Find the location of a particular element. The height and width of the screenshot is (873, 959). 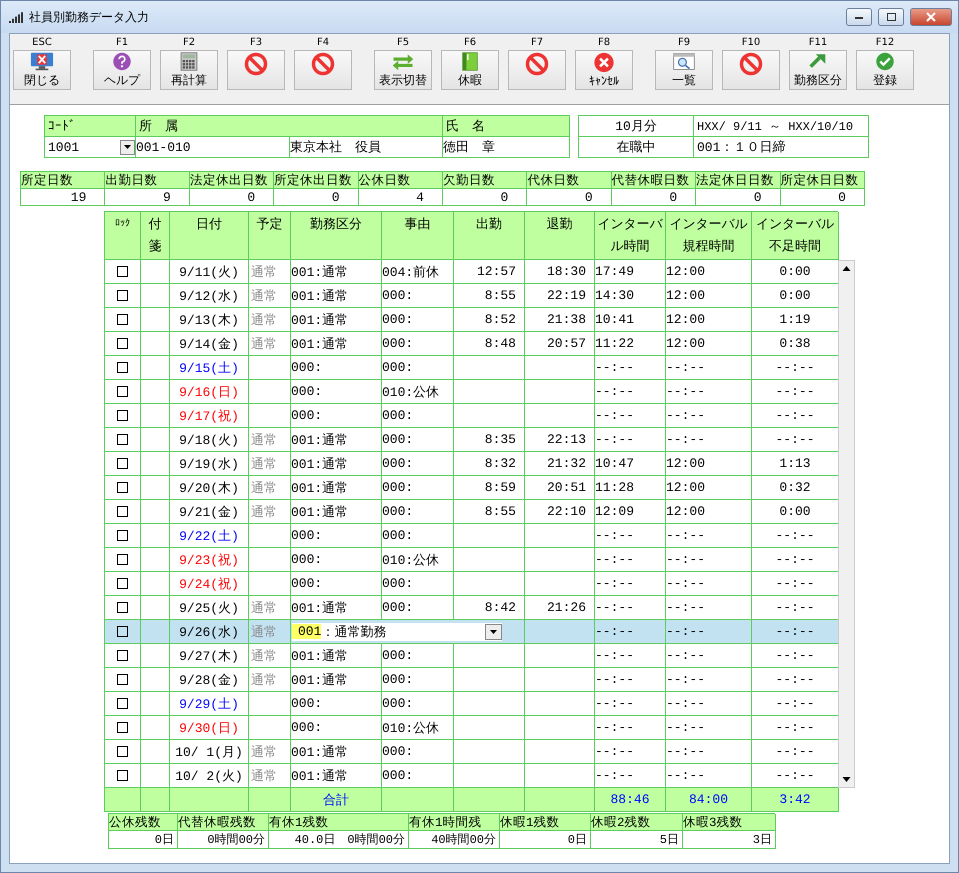

table-row: 10/ 2(火) 通常 001:通常 000: --:-- --:-- --:-- is located at coordinates (471, 776).